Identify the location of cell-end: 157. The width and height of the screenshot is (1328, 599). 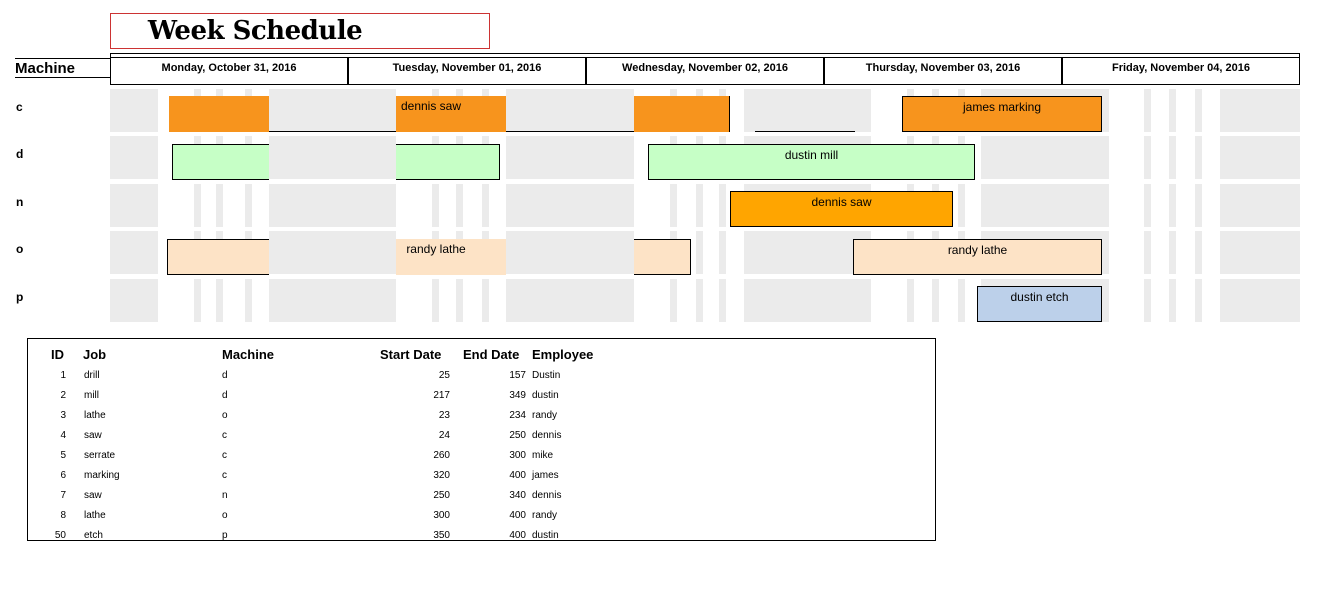
(517, 375).